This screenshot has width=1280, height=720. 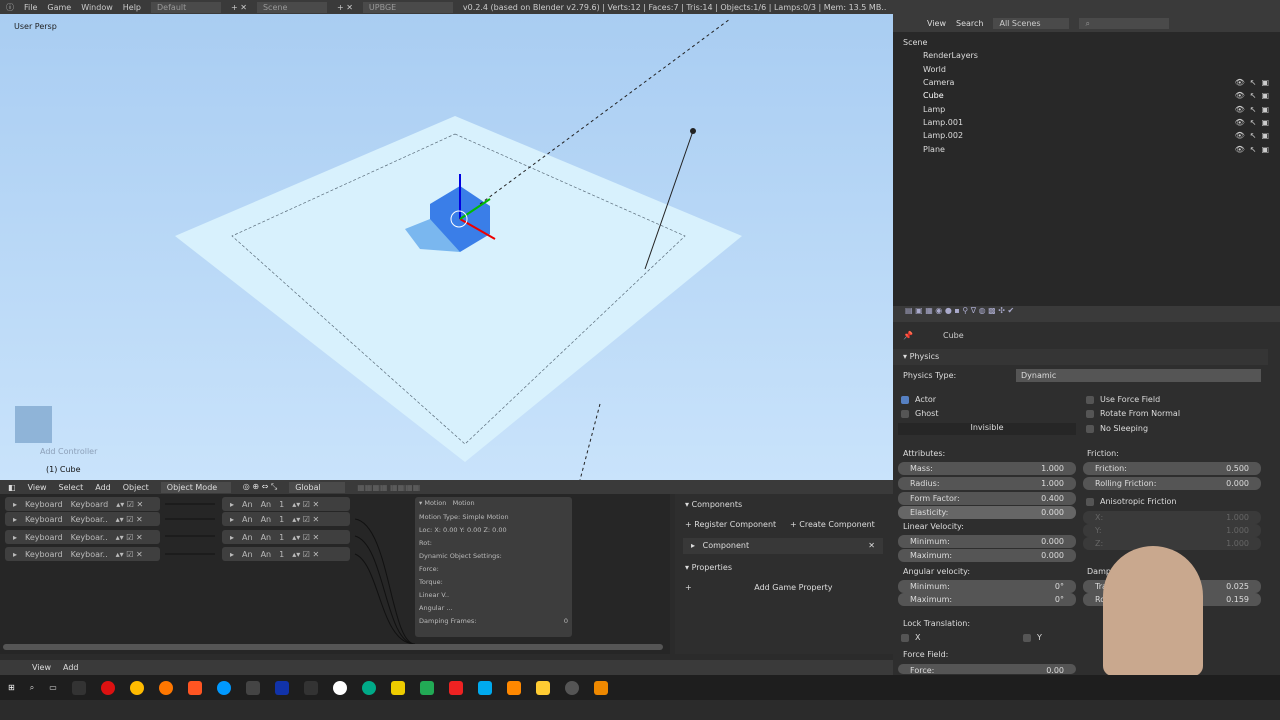 I want to click on damping-frames-field: Damping Frames: 0, so click(x=493, y=621).